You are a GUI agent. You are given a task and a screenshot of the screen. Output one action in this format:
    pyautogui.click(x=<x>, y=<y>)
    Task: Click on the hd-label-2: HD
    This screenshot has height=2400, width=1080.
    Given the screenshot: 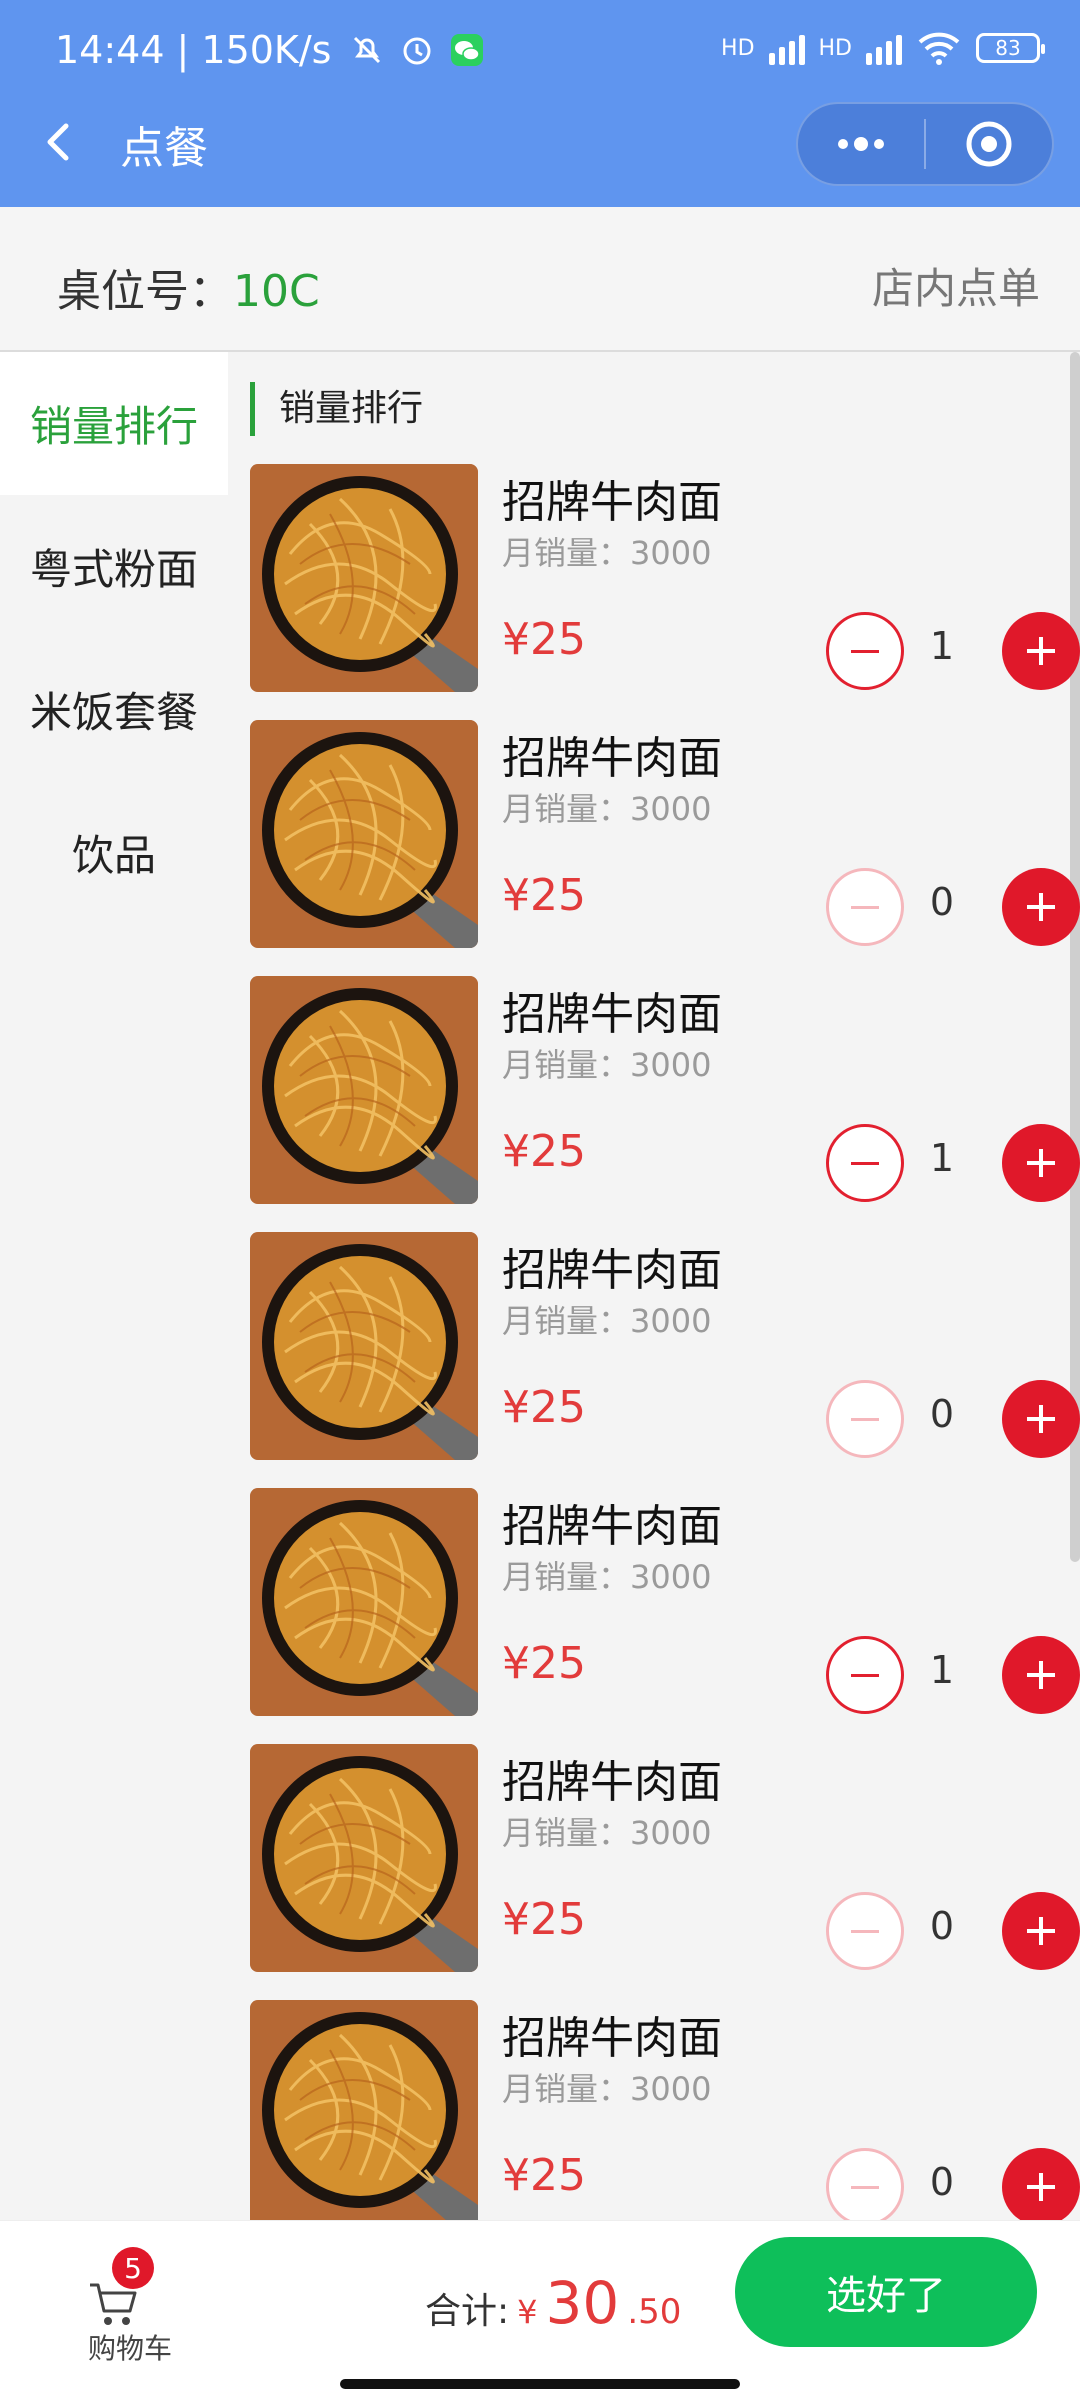 What is the action you would take?
    pyautogui.click(x=835, y=48)
    